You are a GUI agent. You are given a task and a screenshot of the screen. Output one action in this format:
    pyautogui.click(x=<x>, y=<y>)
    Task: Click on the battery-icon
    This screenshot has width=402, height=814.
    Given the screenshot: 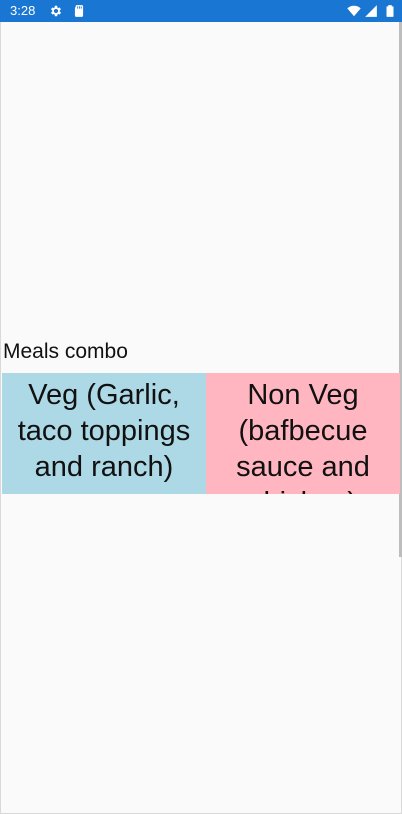 What is the action you would take?
    pyautogui.click(x=390, y=11)
    